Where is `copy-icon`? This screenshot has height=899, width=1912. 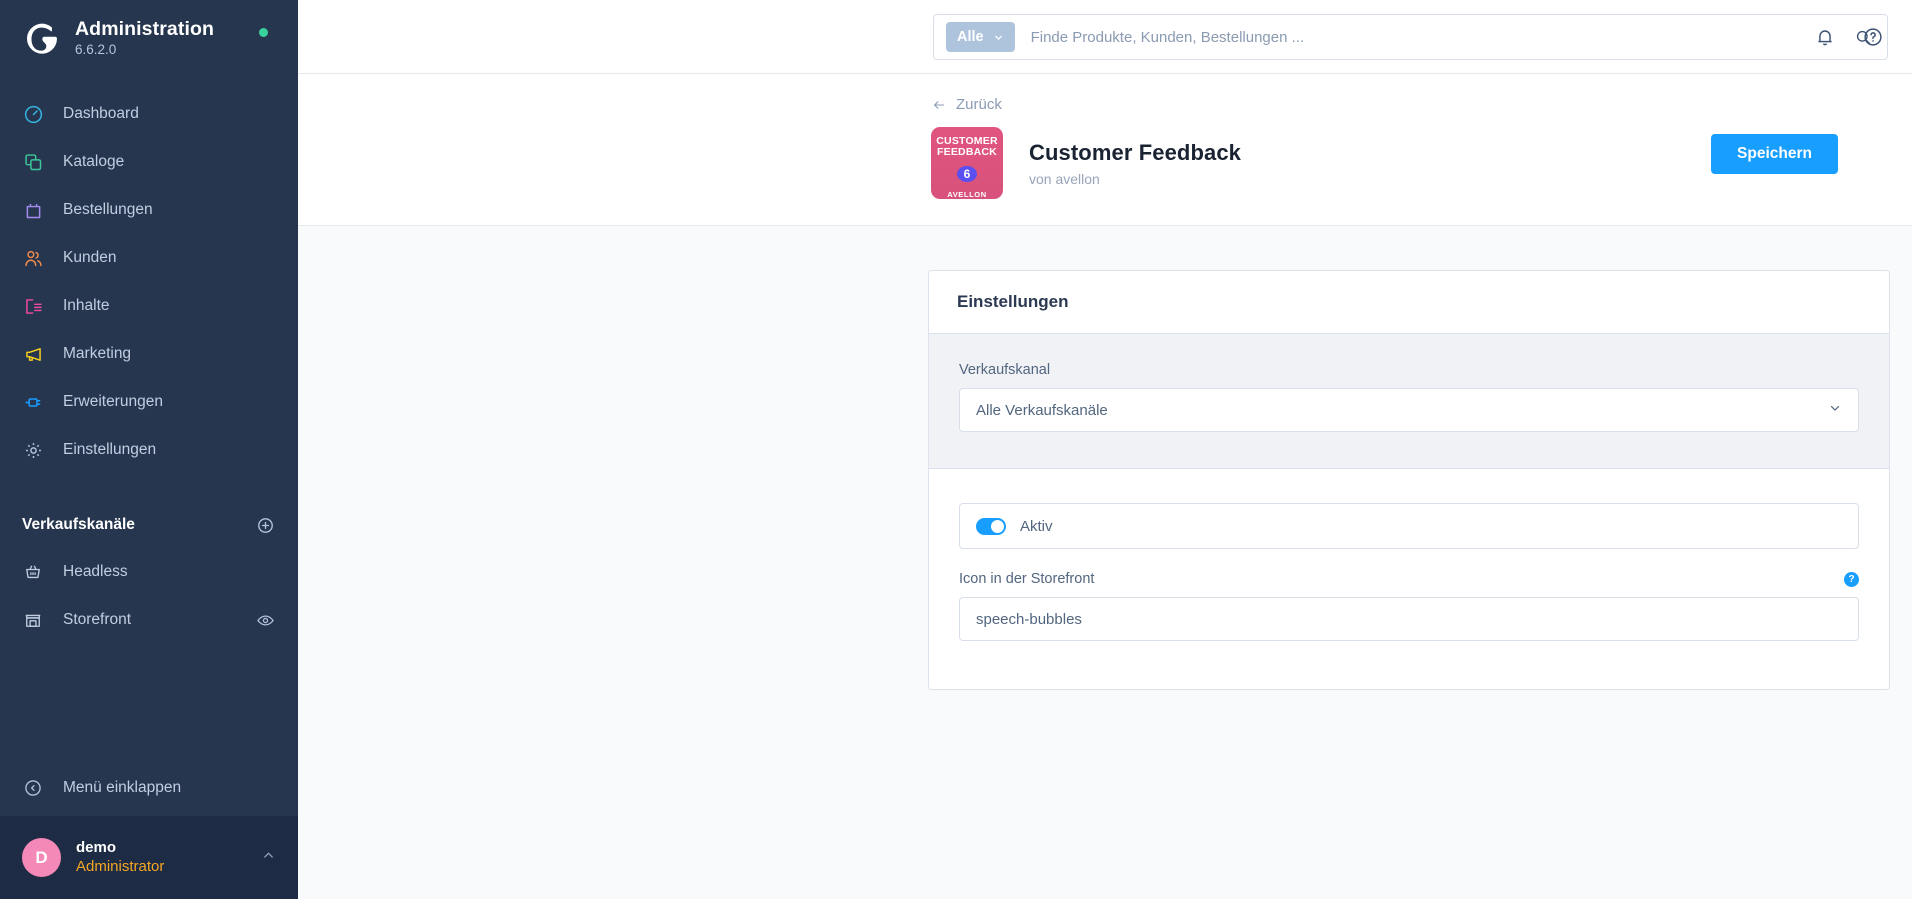
copy-icon is located at coordinates (33, 162).